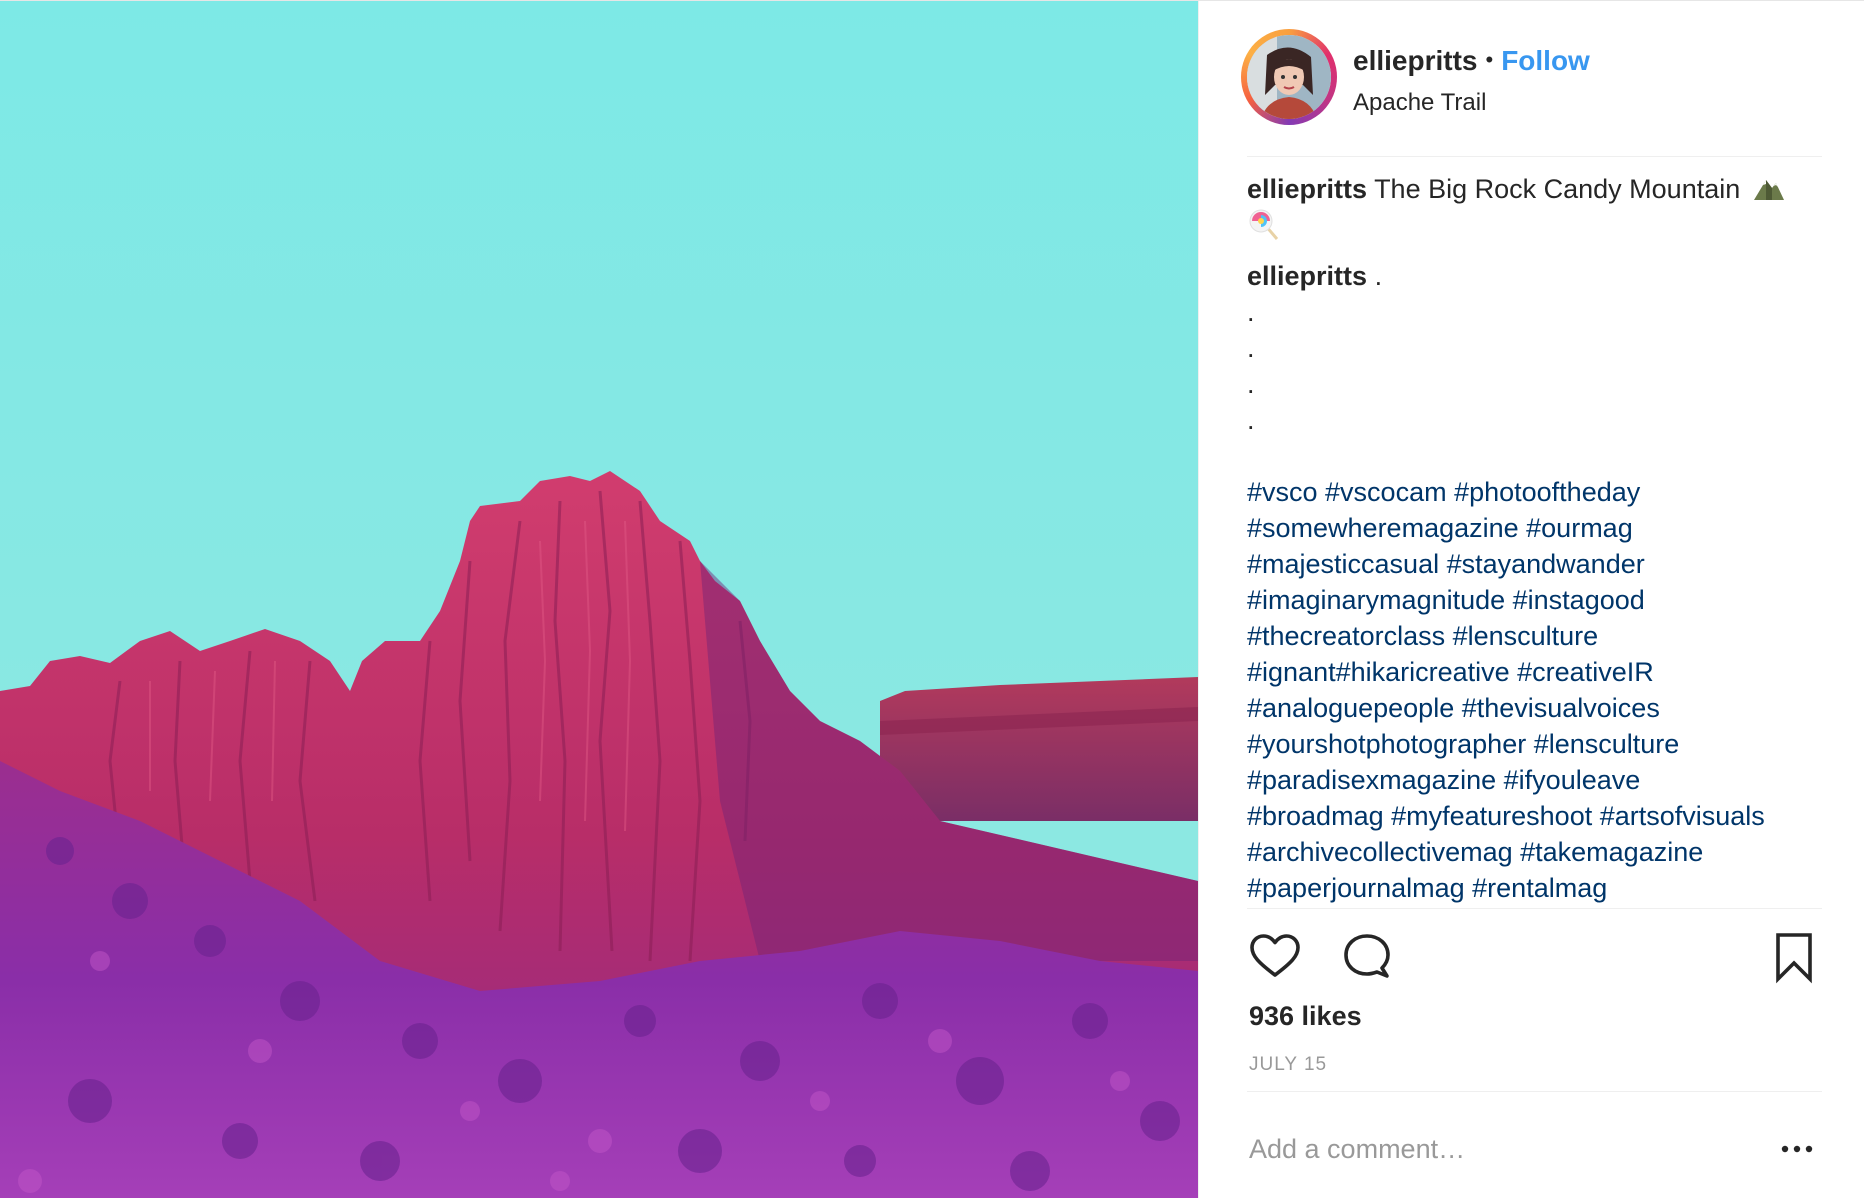  I want to click on post-user-line: elliepritts • Follow, so click(1471, 61).